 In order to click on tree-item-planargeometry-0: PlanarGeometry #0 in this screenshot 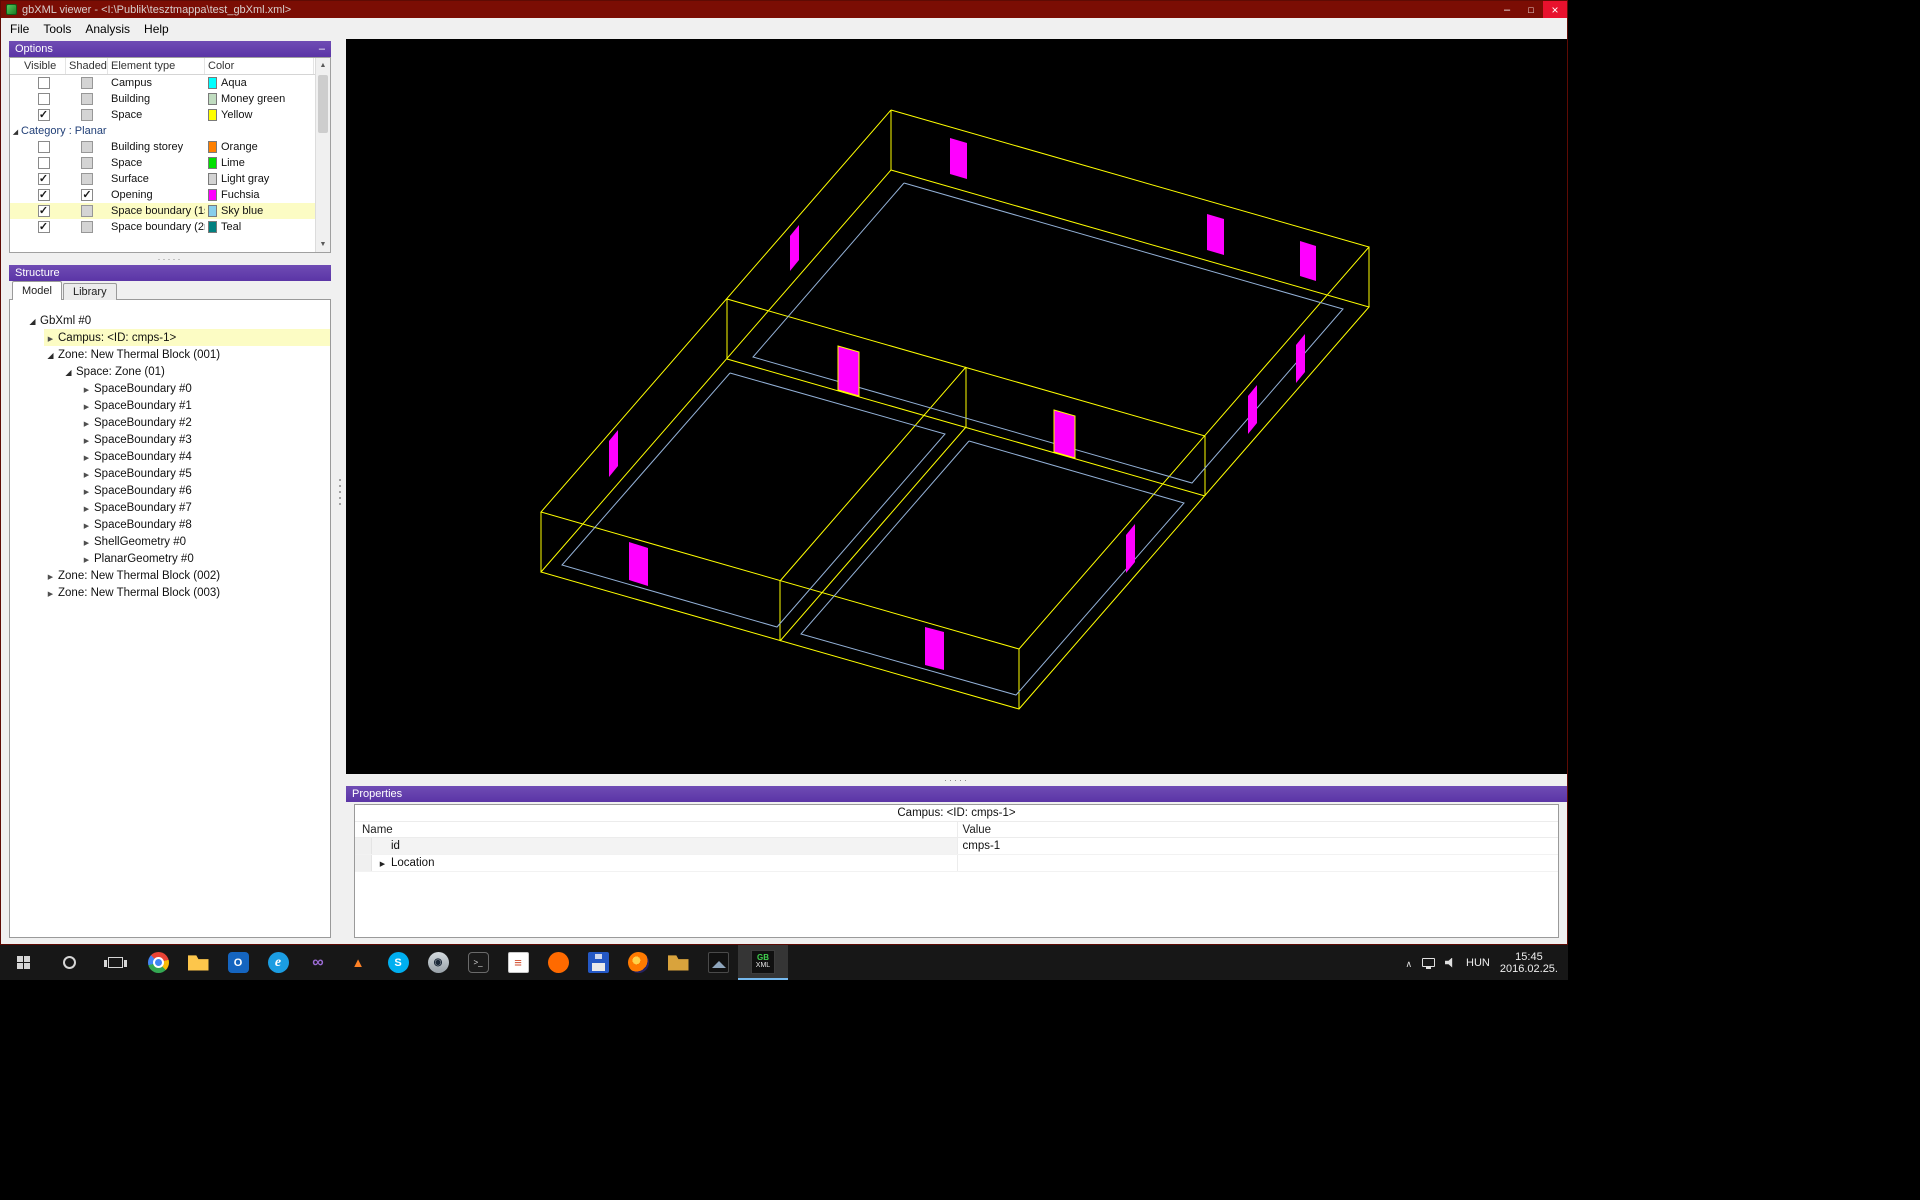, I will do `click(170, 558)`.